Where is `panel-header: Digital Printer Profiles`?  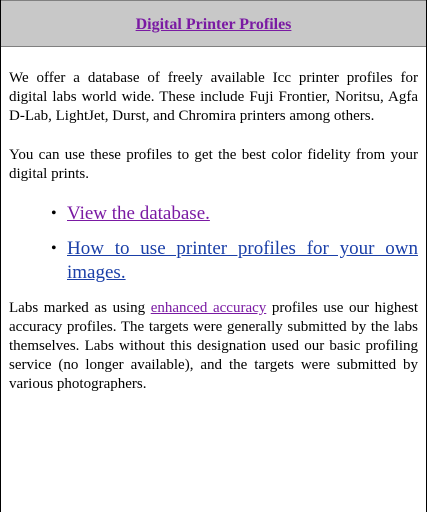
panel-header: Digital Printer Profiles is located at coordinates (213, 23).